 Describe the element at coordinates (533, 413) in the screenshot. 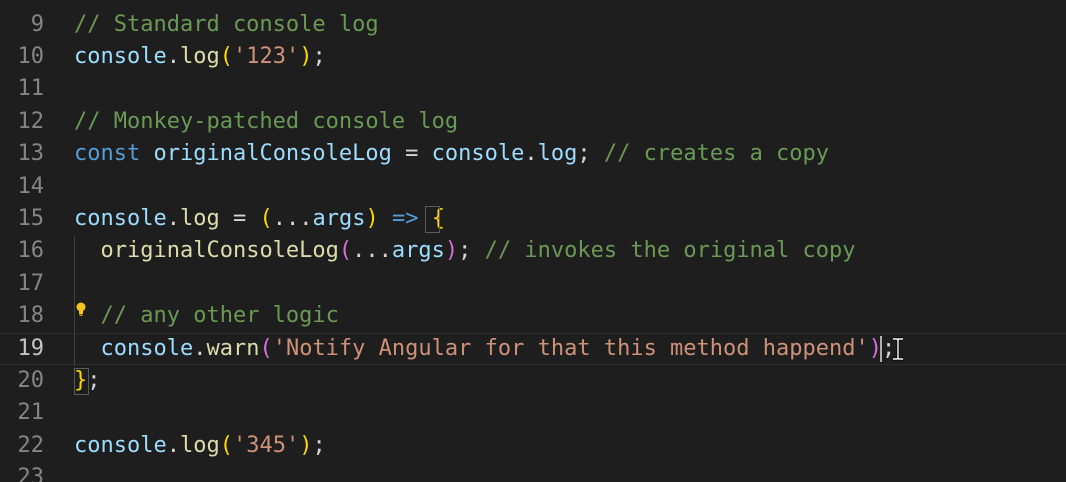

I see `code-line: 21` at that location.